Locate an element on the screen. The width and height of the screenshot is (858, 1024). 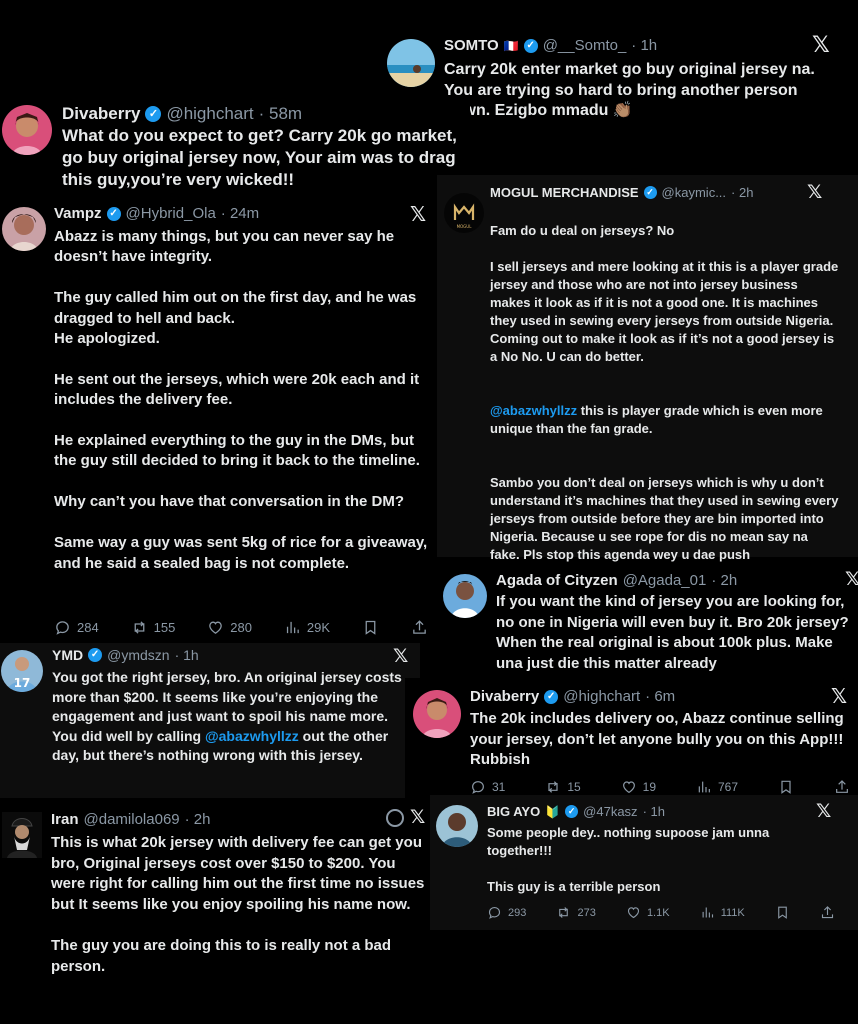
like-button: 1.1K is located at coordinates (648, 912).